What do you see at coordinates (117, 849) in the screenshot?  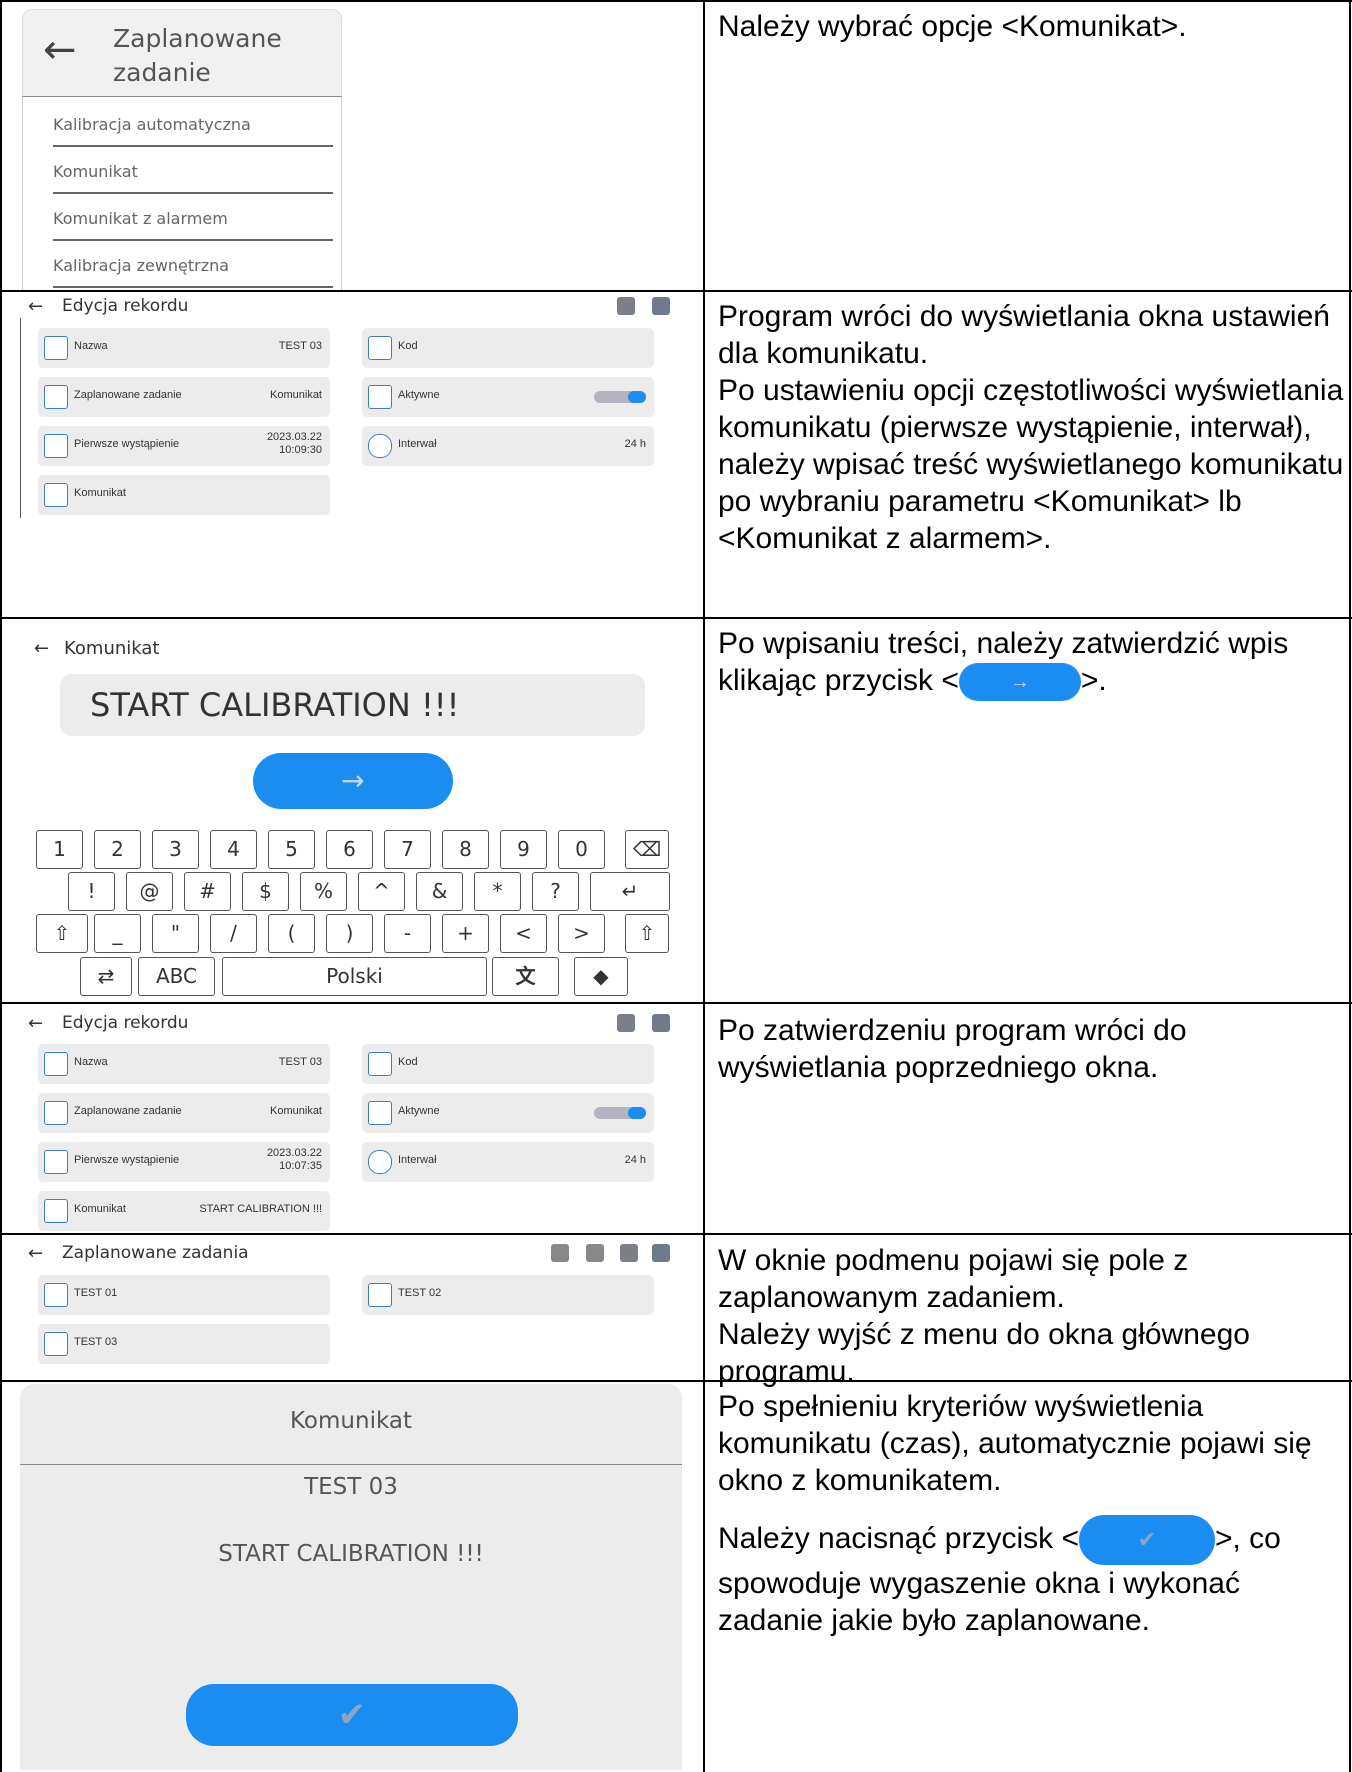 I see `key-row1-1: 2` at bounding box center [117, 849].